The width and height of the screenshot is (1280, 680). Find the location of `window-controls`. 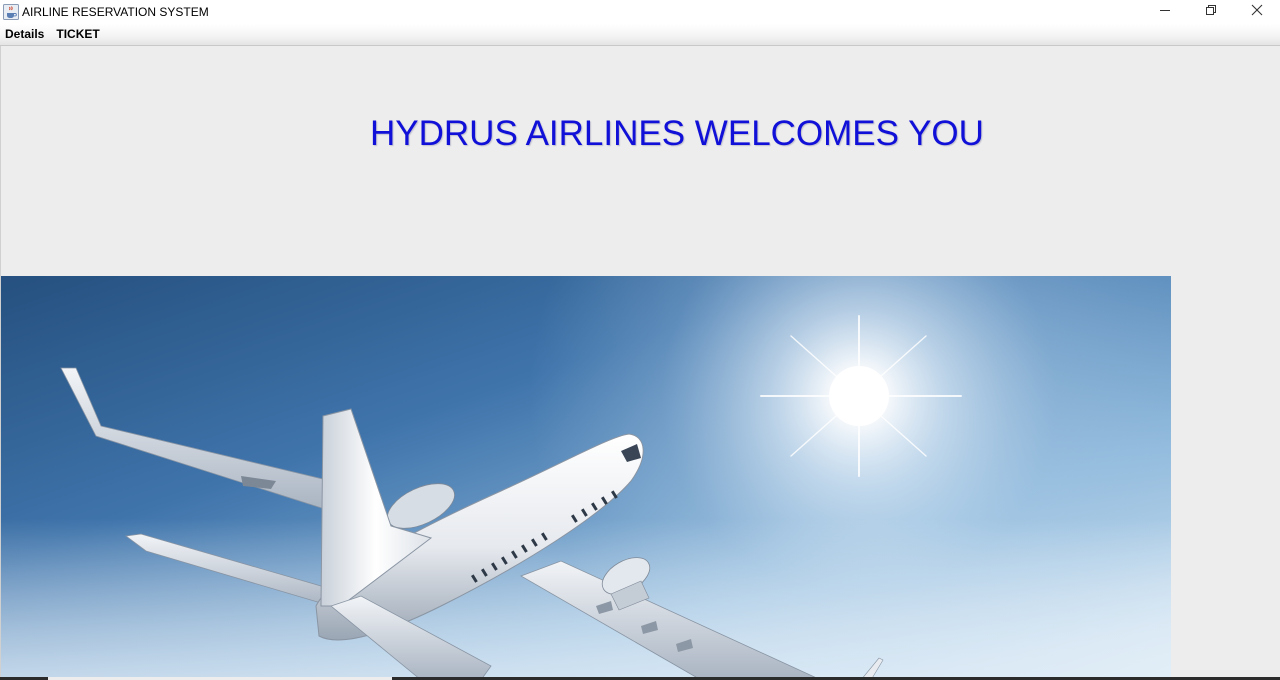

window-controls is located at coordinates (1211, 12).